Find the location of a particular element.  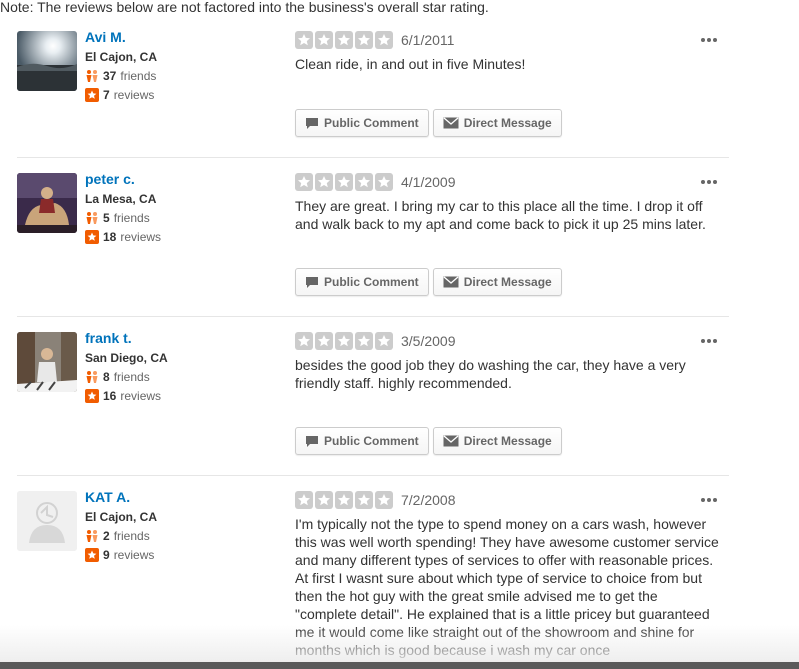

friends-count: 5 is located at coordinates (106, 218).